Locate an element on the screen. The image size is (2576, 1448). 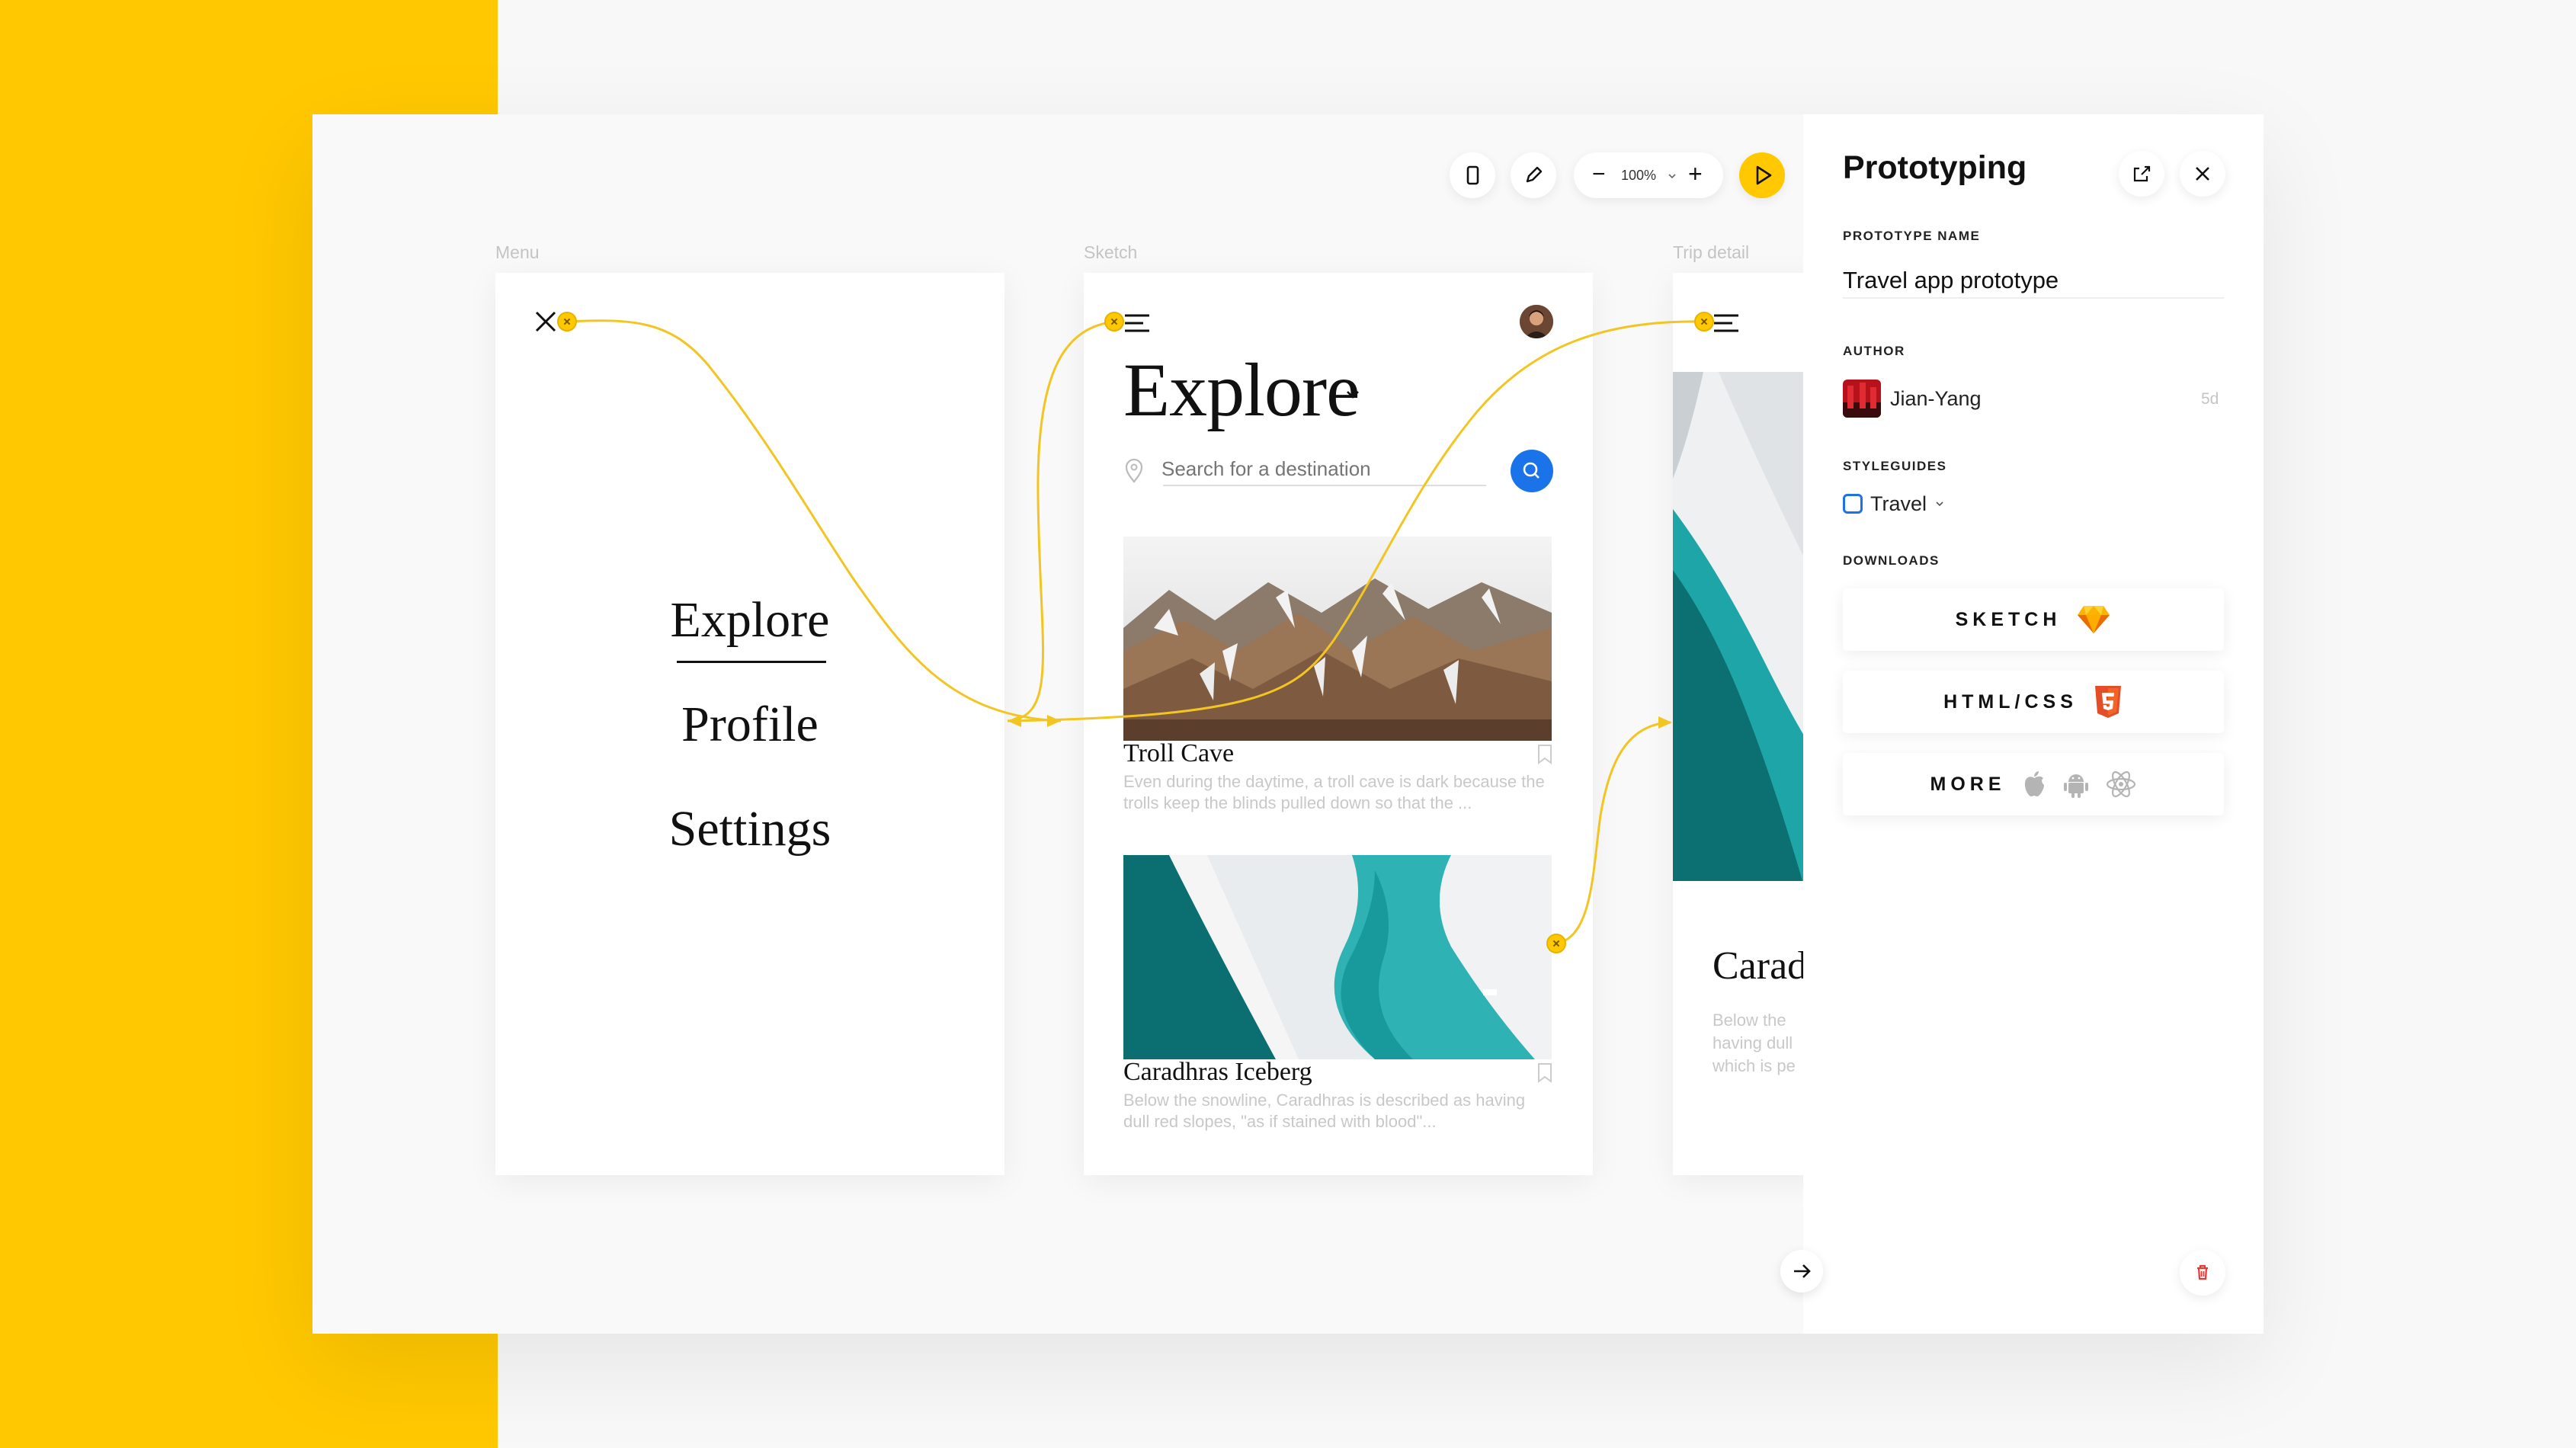
link-line-trip-hamburger is located at coordinates (1356, 521).